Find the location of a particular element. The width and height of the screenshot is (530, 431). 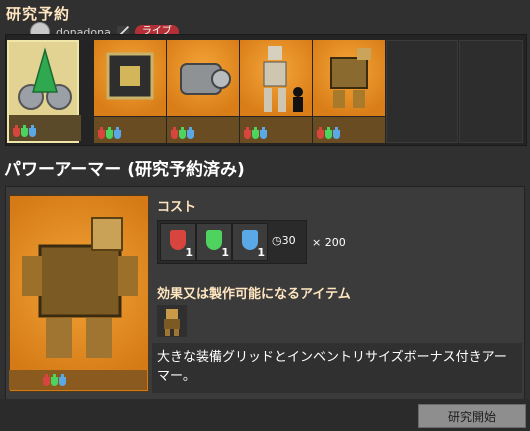

power-armor-item-icon is located at coordinates (172, 321).